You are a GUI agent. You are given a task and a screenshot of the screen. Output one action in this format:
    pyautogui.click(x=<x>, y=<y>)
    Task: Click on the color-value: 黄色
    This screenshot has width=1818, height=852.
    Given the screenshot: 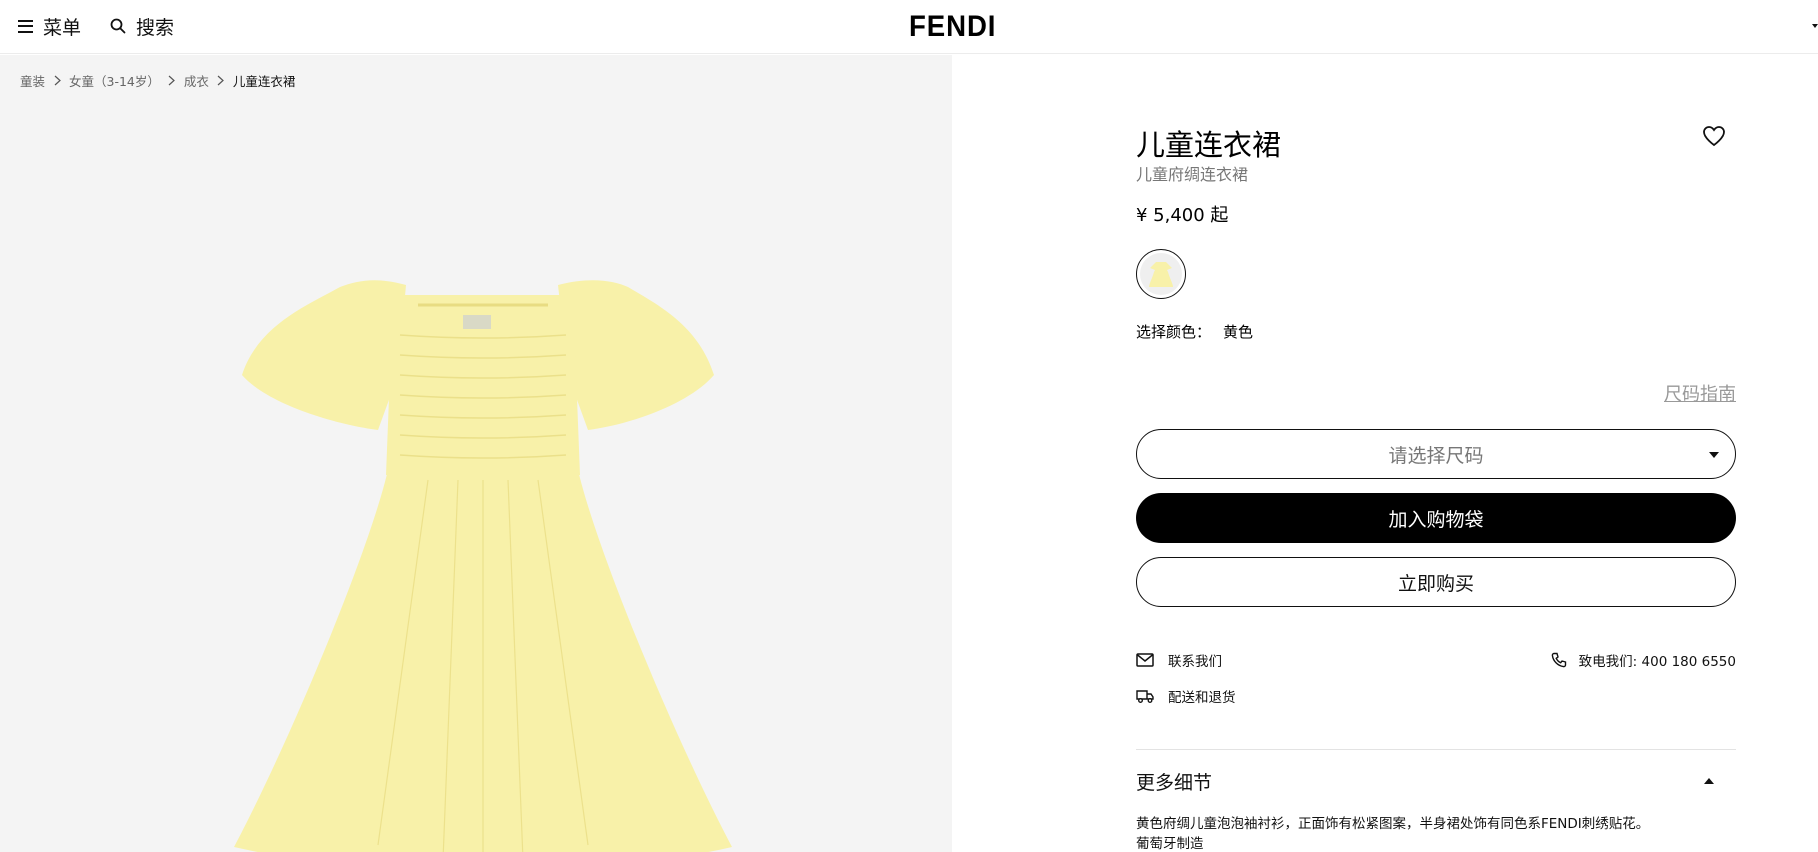 What is the action you would take?
    pyautogui.click(x=1238, y=332)
    